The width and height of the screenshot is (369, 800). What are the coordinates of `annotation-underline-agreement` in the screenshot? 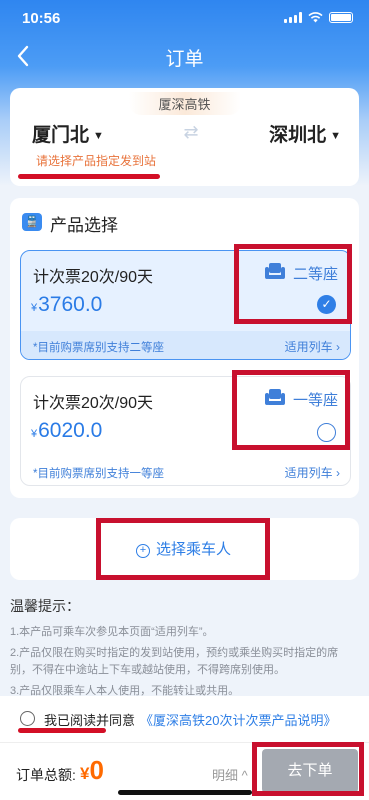 It's located at (62, 730).